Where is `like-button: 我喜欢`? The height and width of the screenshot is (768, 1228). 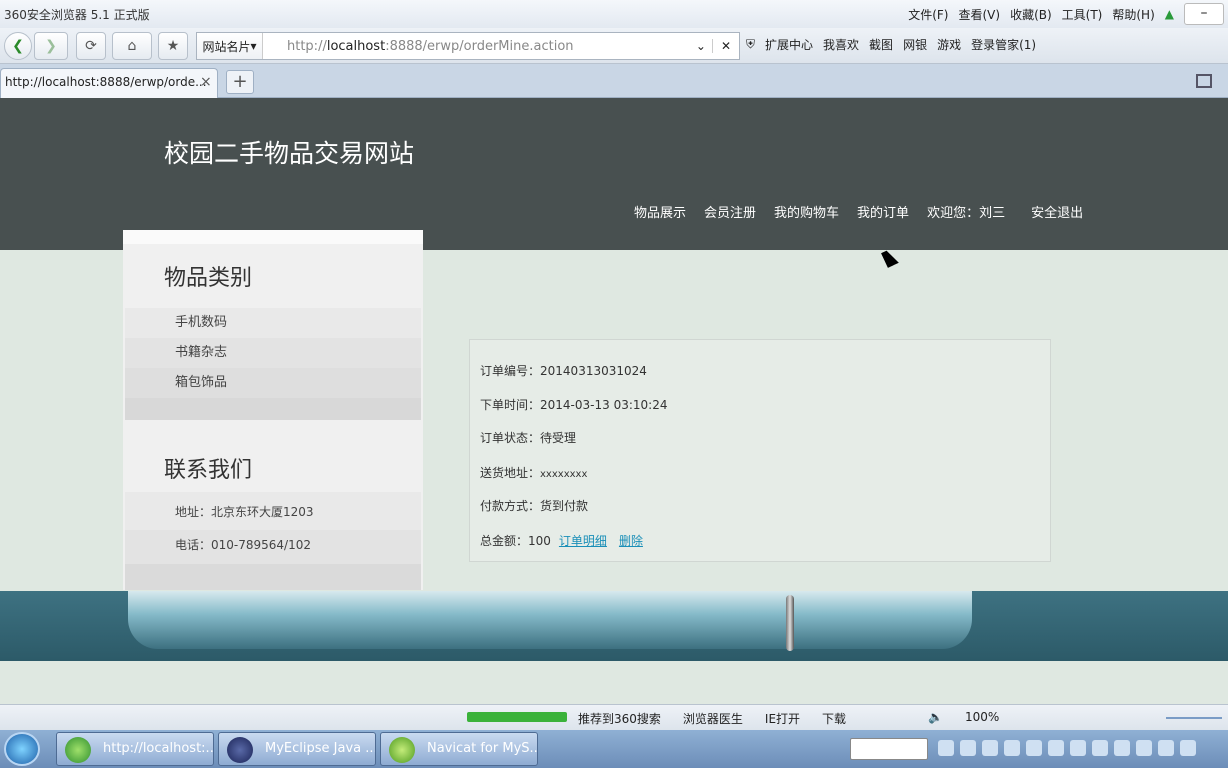
like-button: 我喜欢 is located at coordinates (841, 44).